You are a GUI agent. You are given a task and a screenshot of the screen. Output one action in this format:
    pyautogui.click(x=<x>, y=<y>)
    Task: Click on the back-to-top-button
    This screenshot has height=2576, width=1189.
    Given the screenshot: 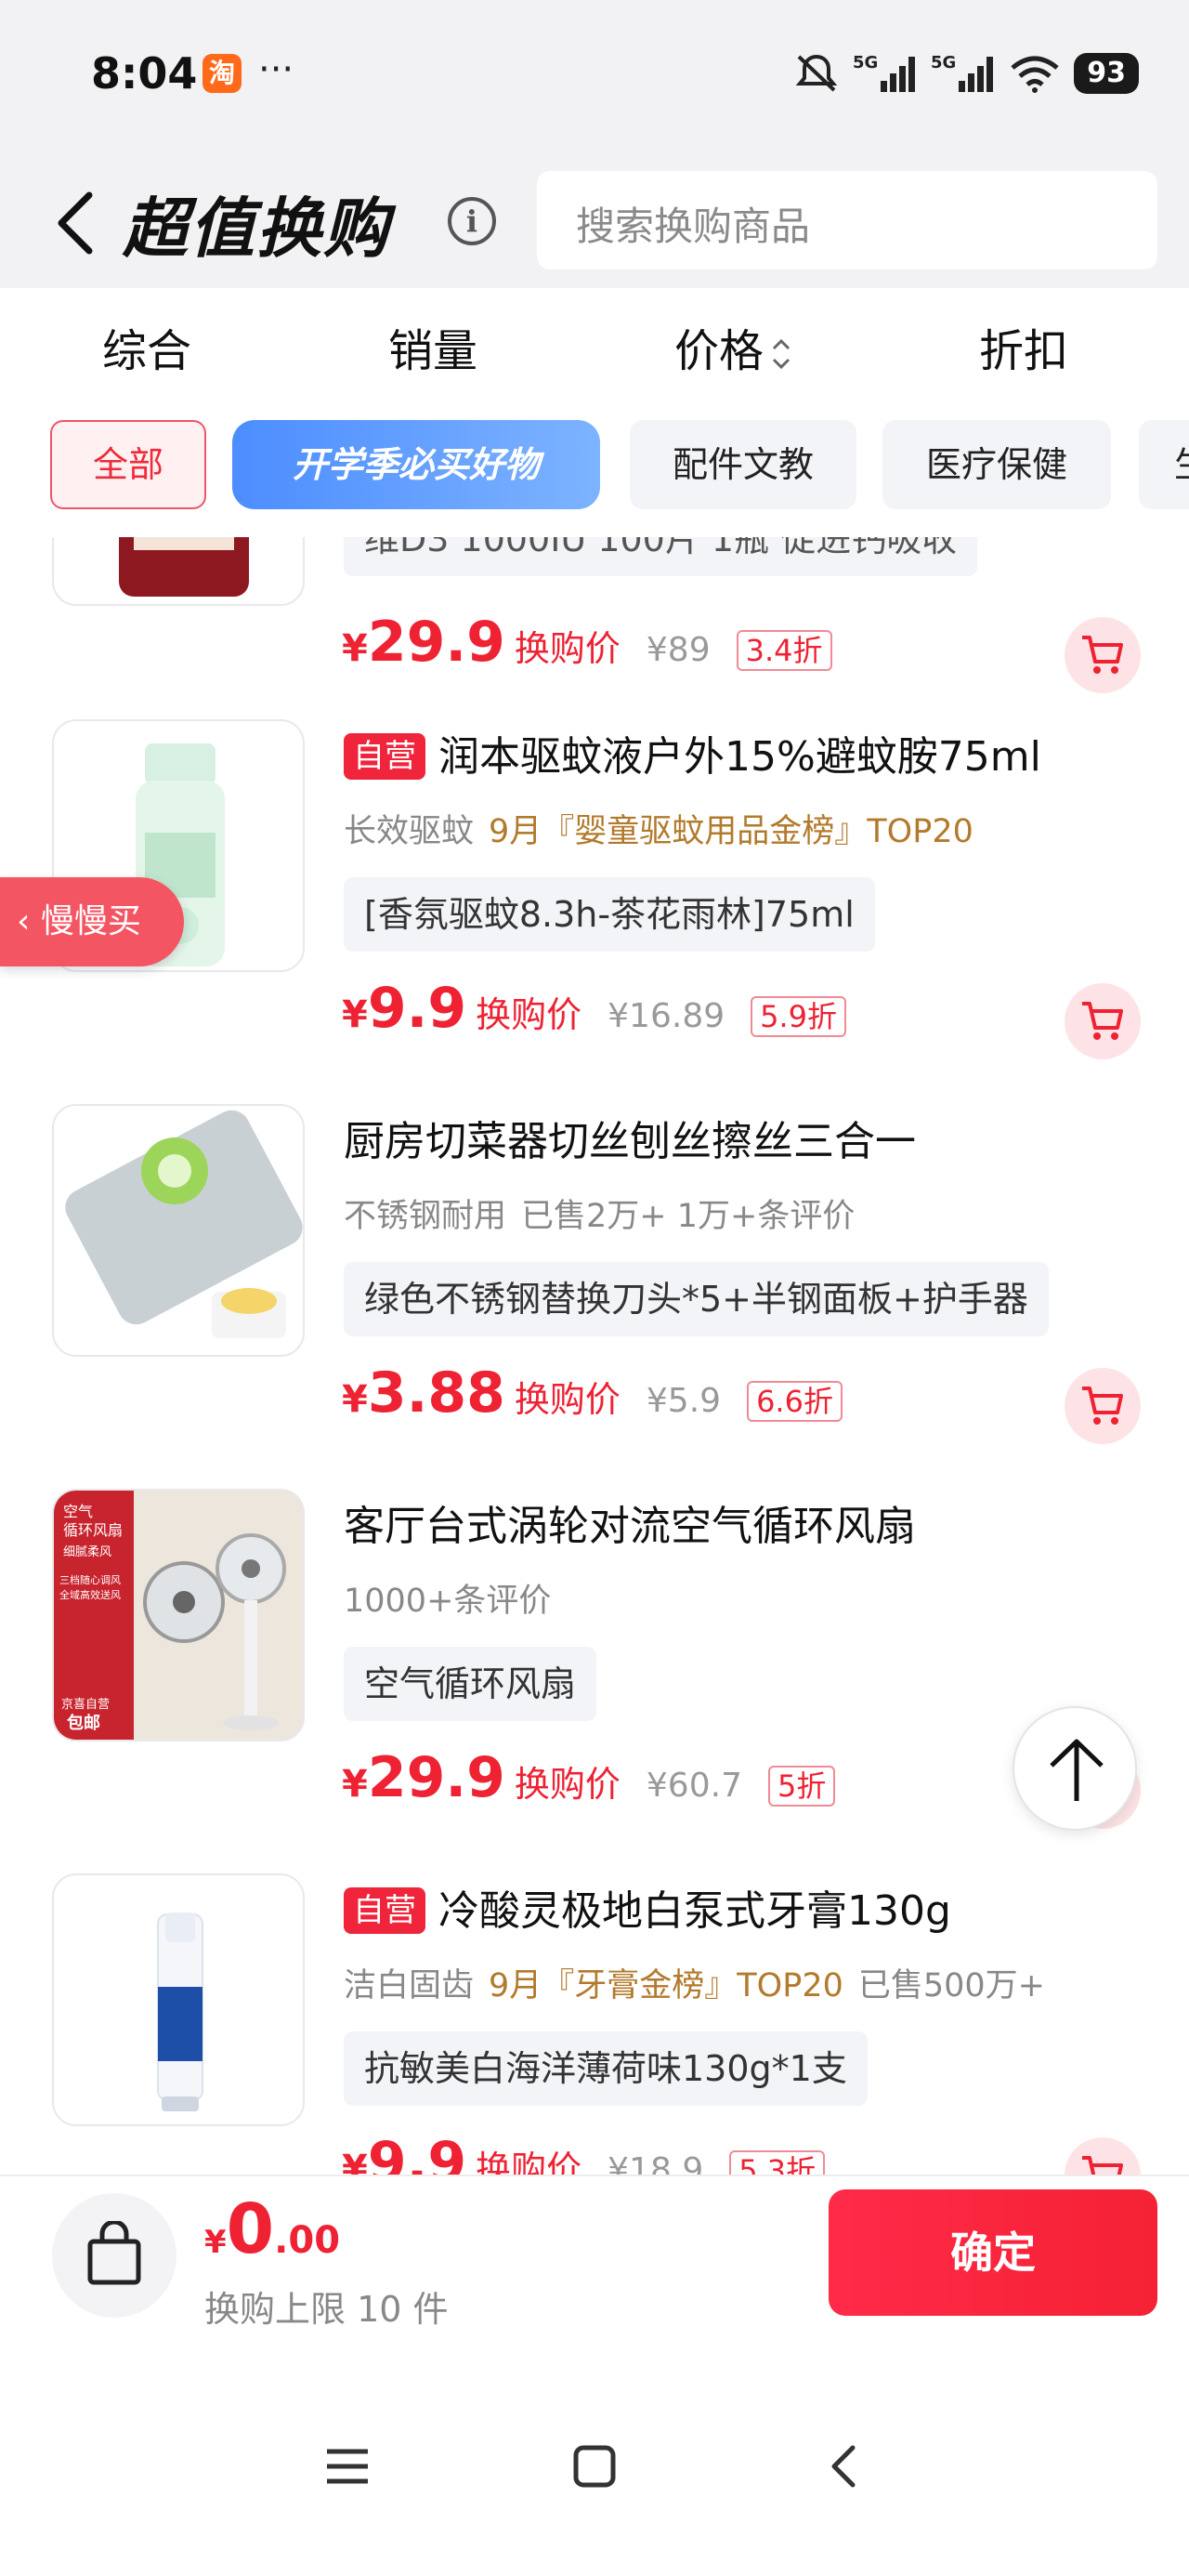 What is the action you would take?
    pyautogui.click(x=1075, y=1768)
    